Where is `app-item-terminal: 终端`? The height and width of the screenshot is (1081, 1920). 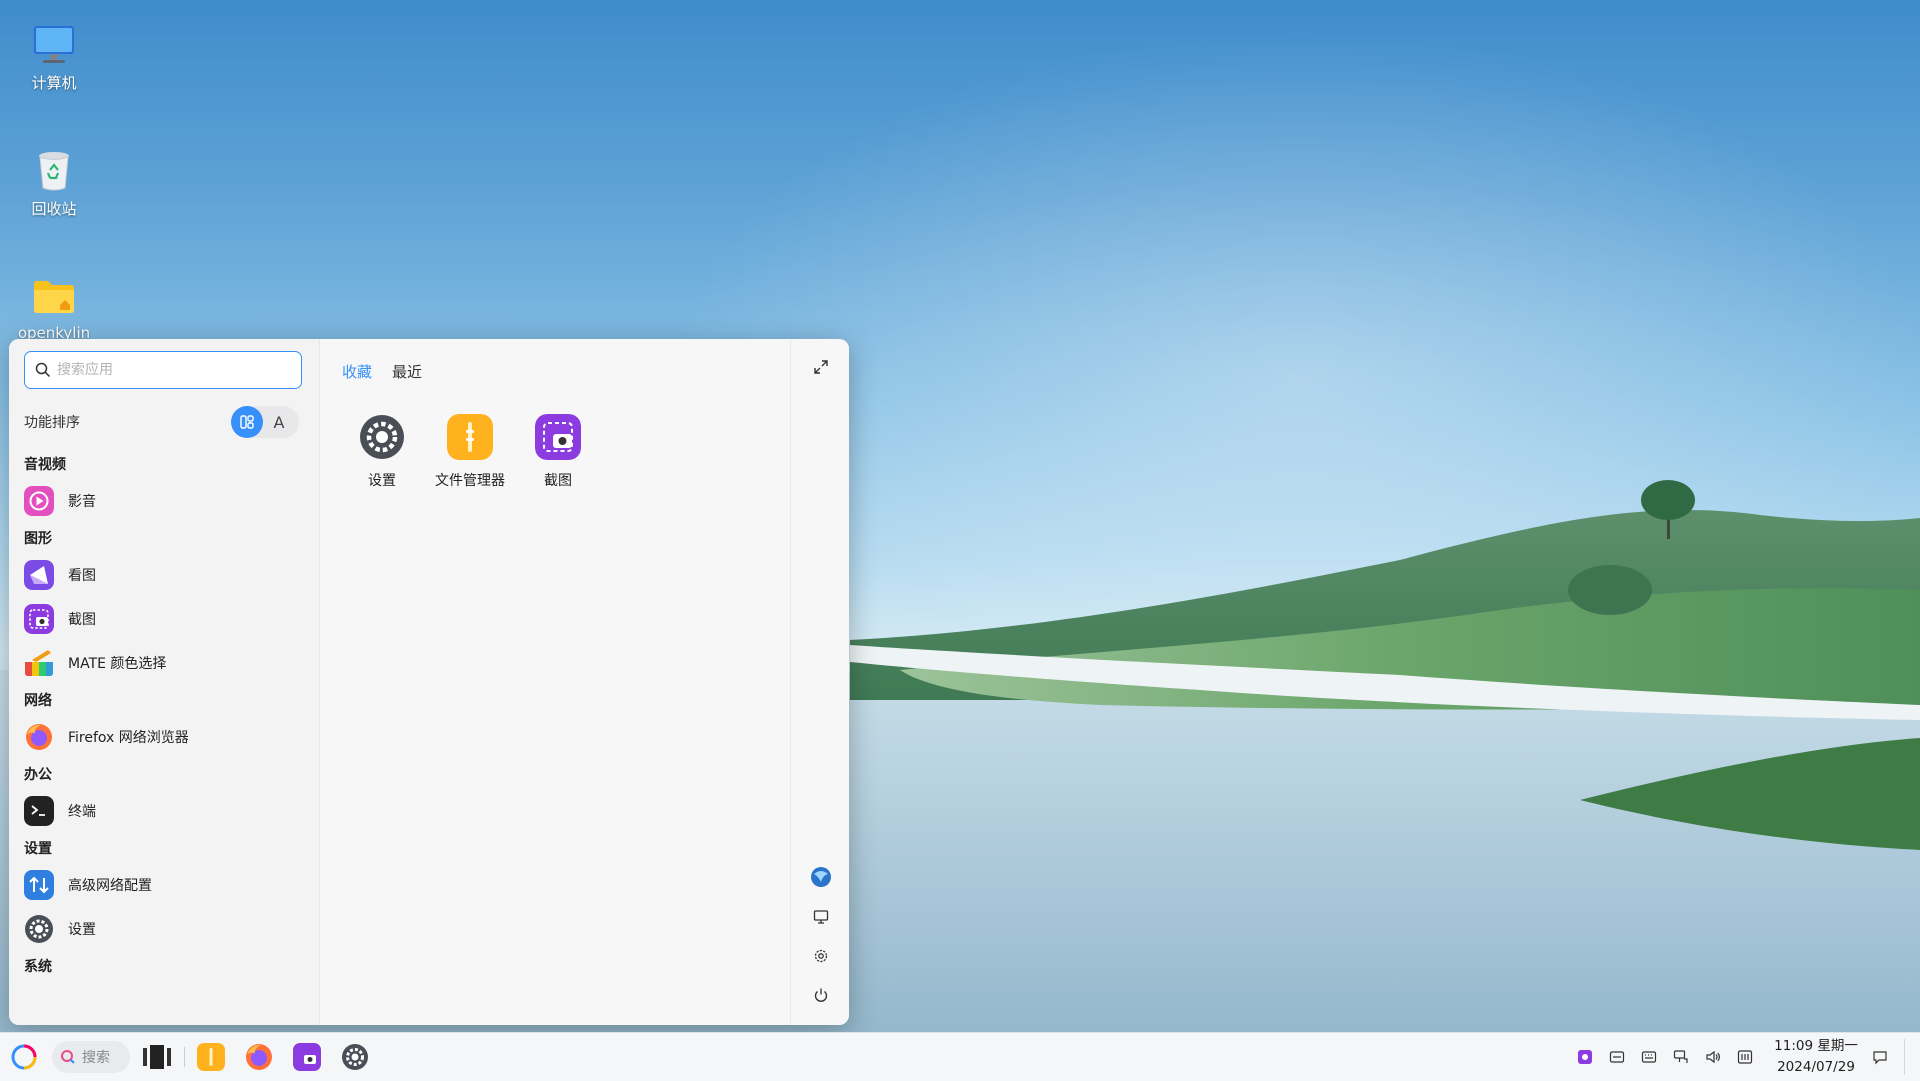
app-item-terminal: 终端 is located at coordinates (164, 811).